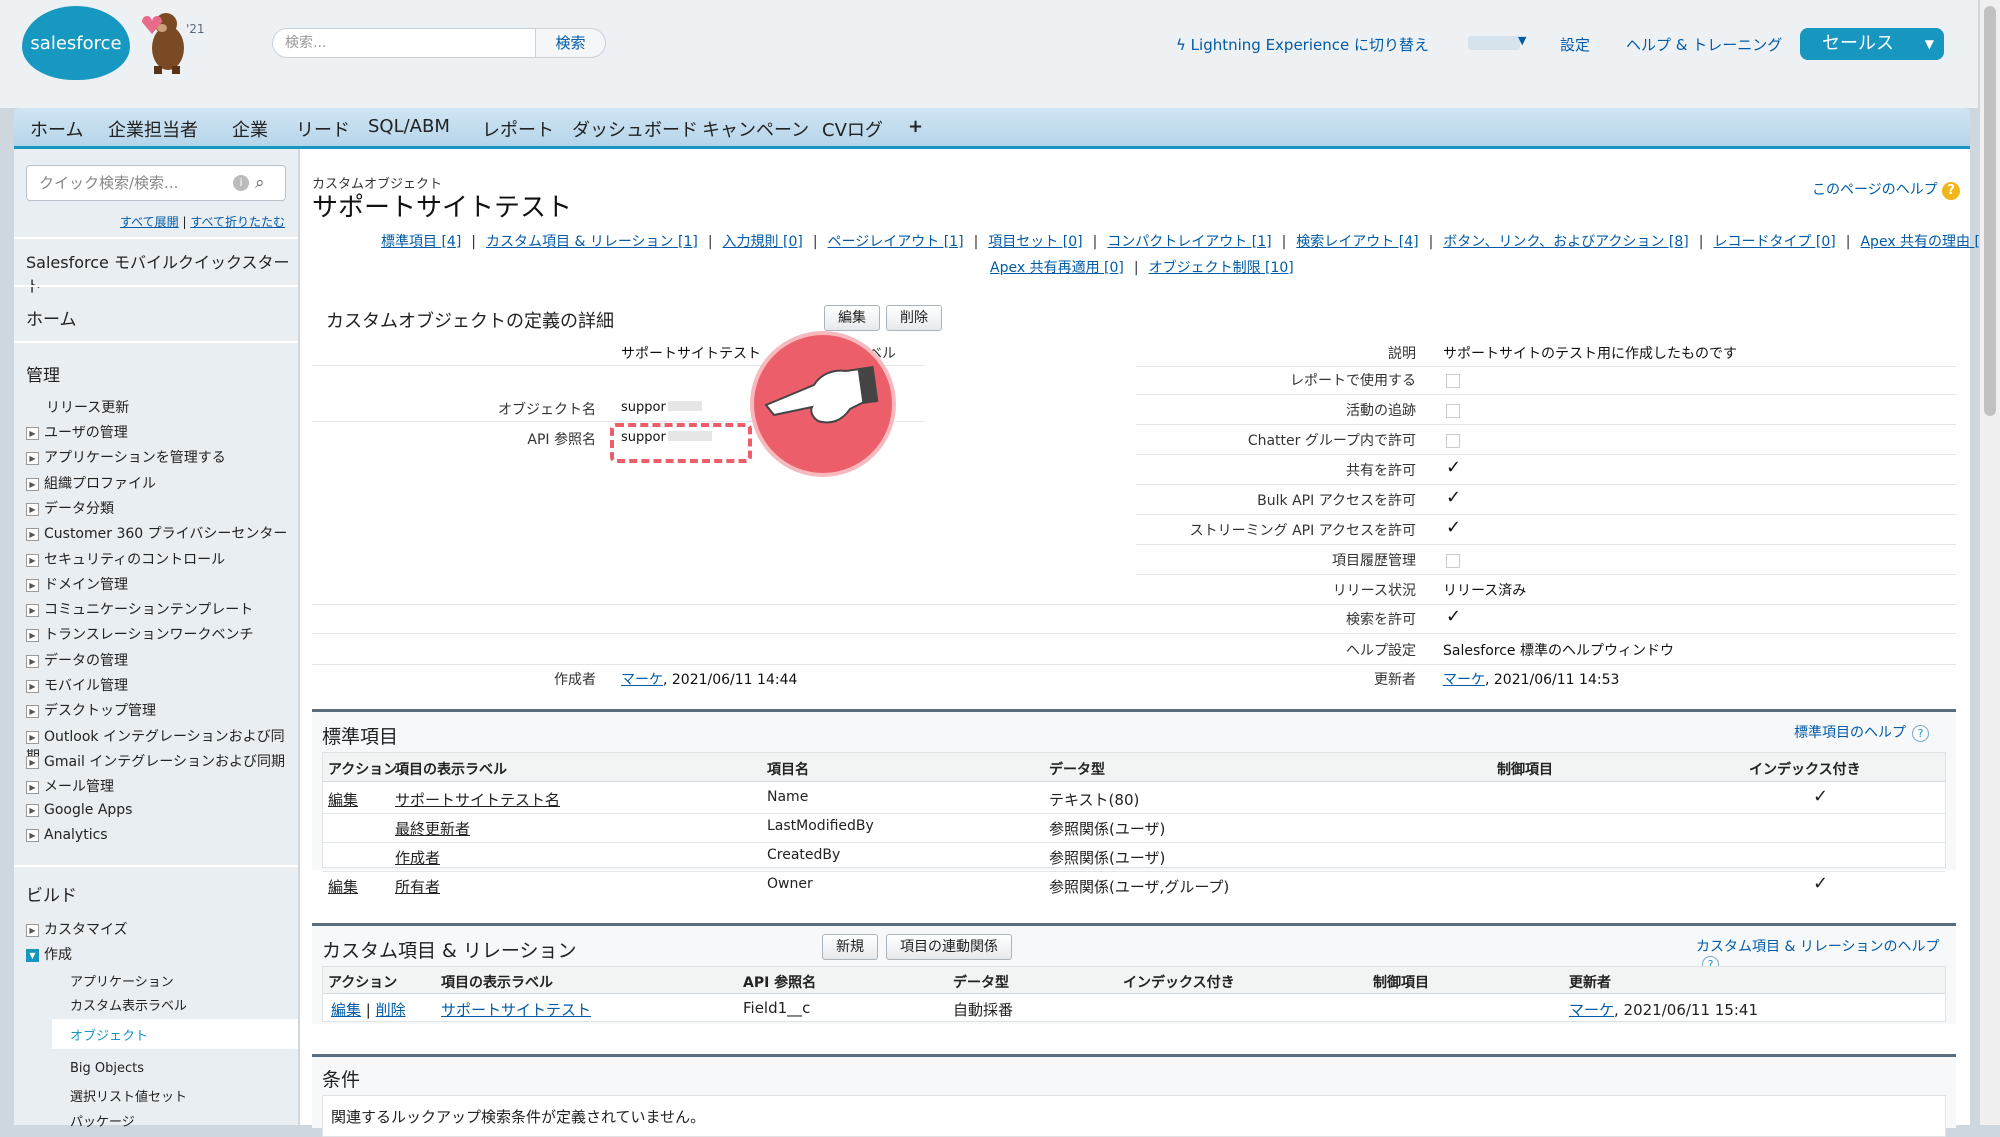  What do you see at coordinates (51, 317) in the screenshot?
I see `sidebar-home-link: ホーム` at bounding box center [51, 317].